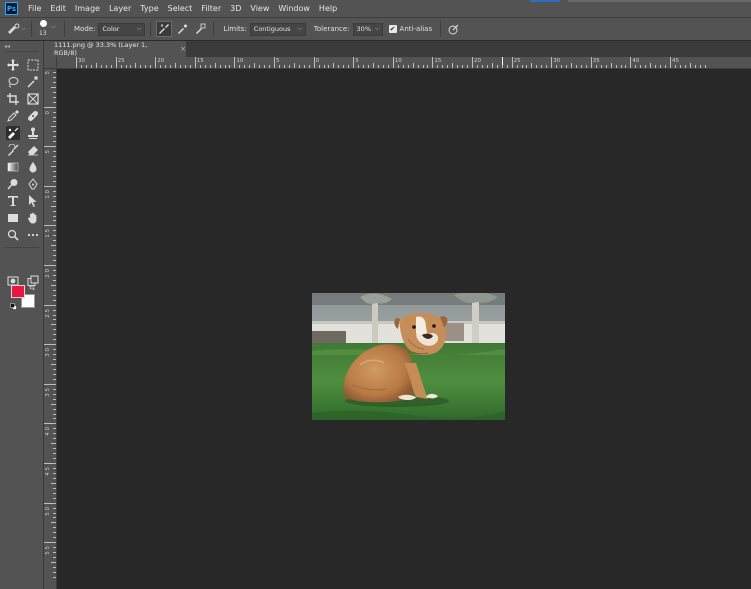  What do you see at coordinates (211, 8) in the screenshot?
I see `menu-filter: Filter` at bounding box center [211, 8].